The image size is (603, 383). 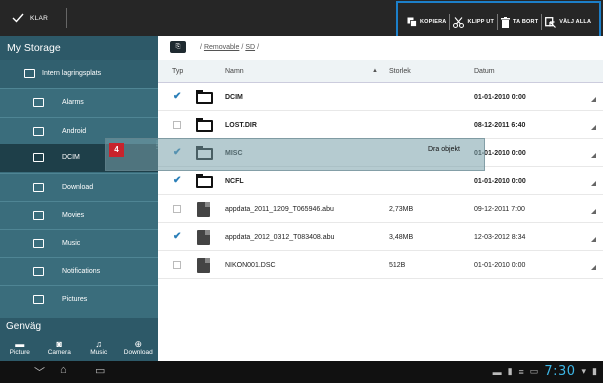 I want to click on back-icon: ﹀, so click(x=39, y=372).